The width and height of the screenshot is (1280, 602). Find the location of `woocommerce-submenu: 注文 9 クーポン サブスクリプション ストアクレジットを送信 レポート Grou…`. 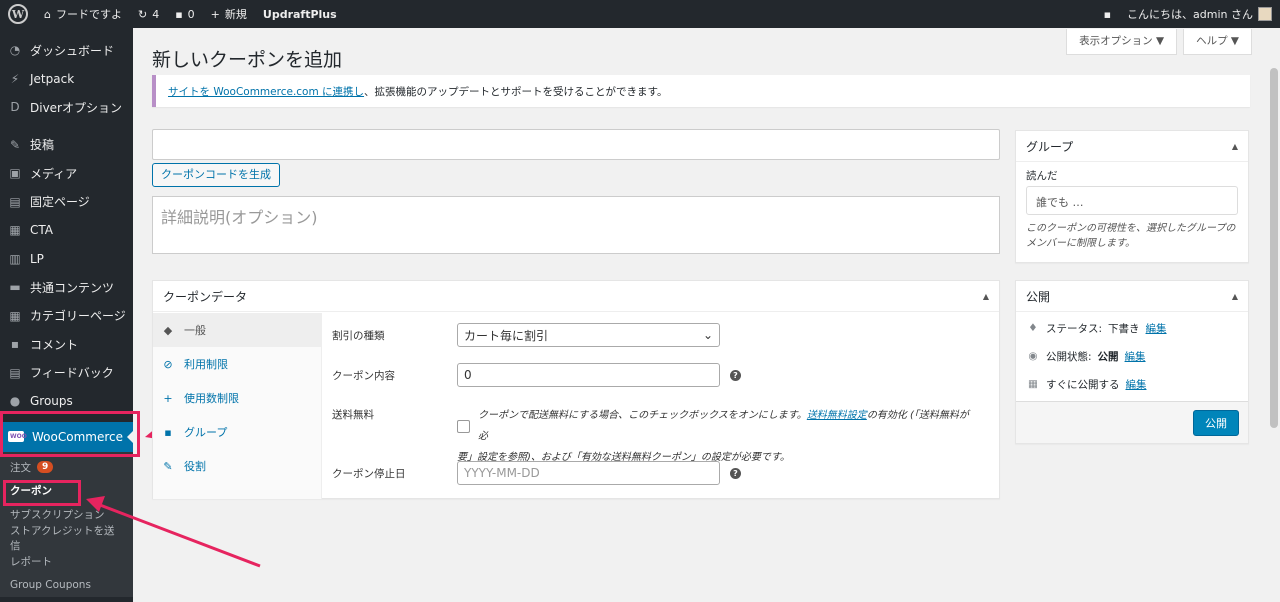

woocommerce-submenu: 注文 9 クーポン サブスクリプション ストアクレジットを送信 レポート Grou… is located at coordinates (66, 524).